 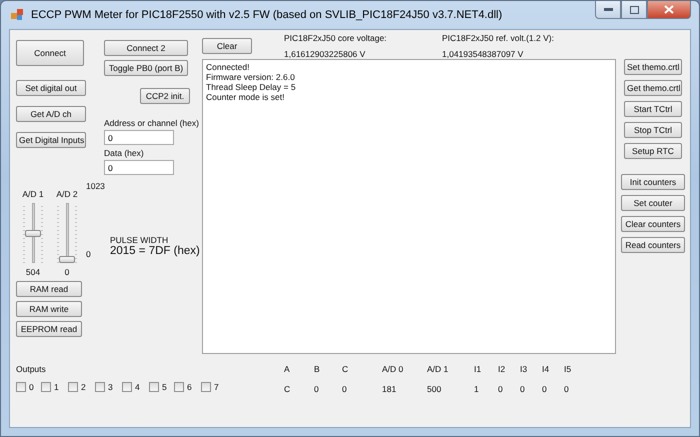 What do you see at coordinates (18, 15) in the screenshot?
I see `app-icon` at bounding box center [18, 15].